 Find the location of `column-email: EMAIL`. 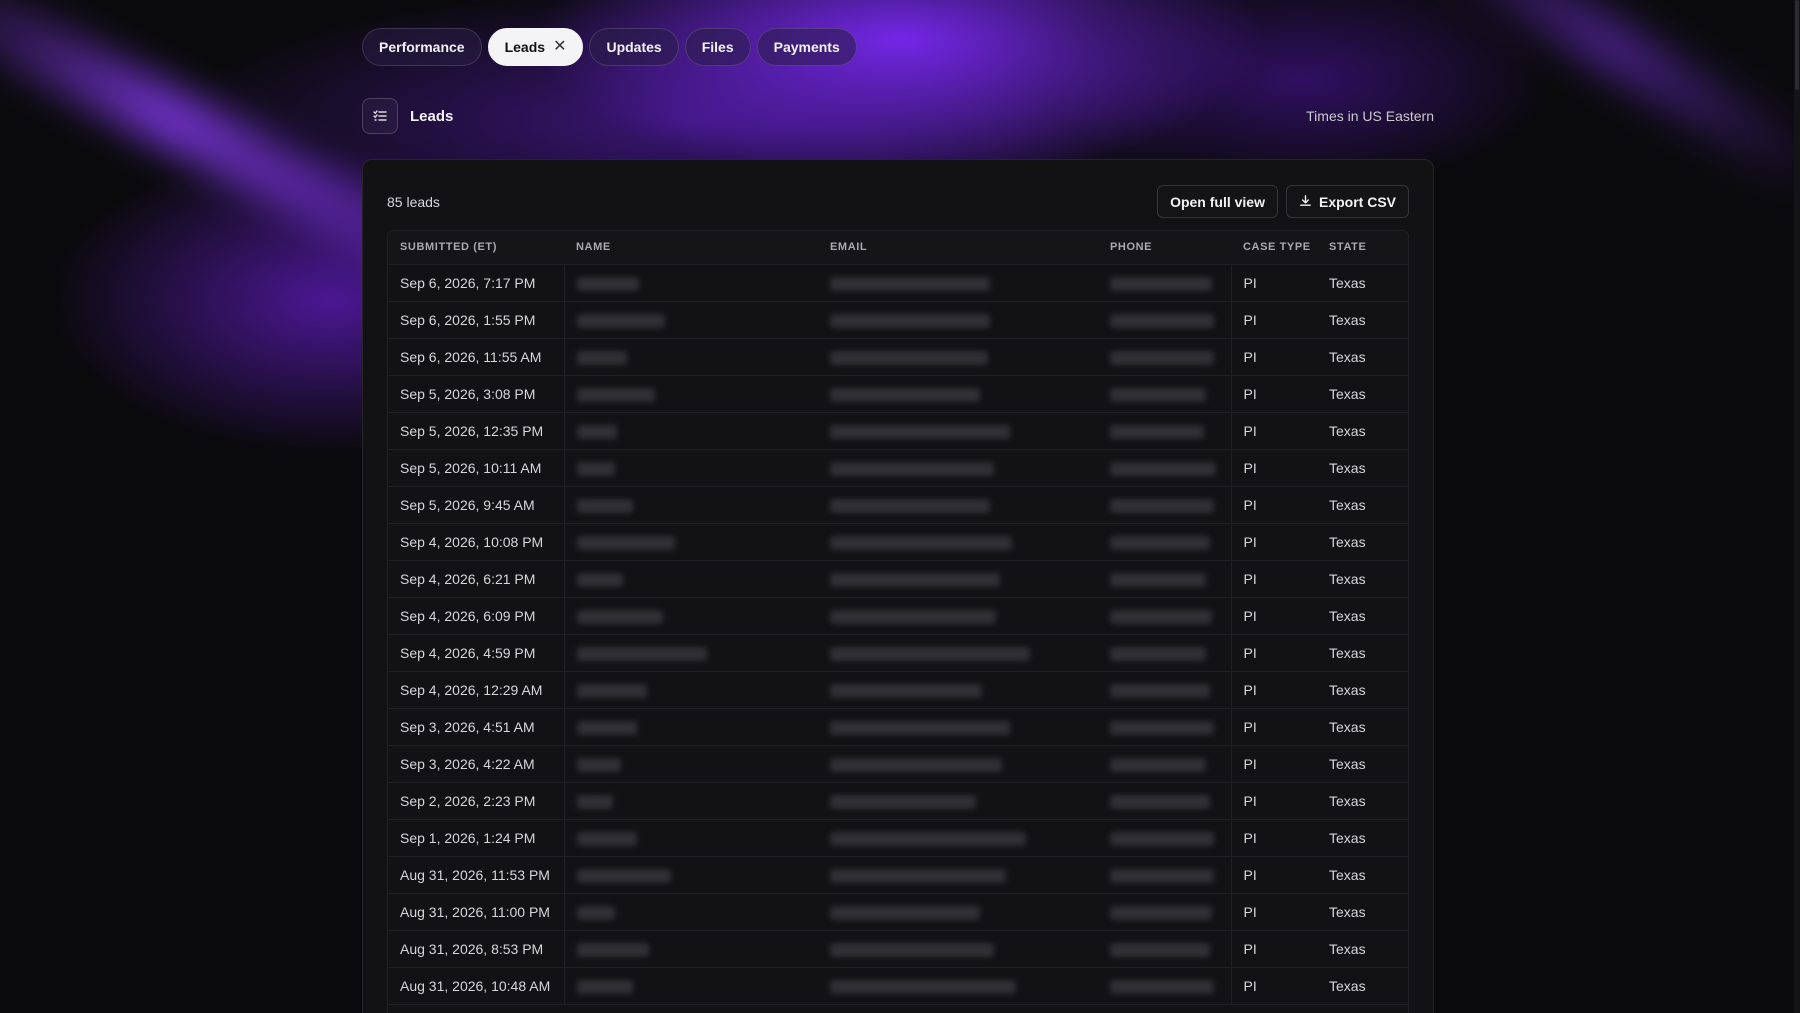

column-email: EMAIL is located at coordinates (958, 248).